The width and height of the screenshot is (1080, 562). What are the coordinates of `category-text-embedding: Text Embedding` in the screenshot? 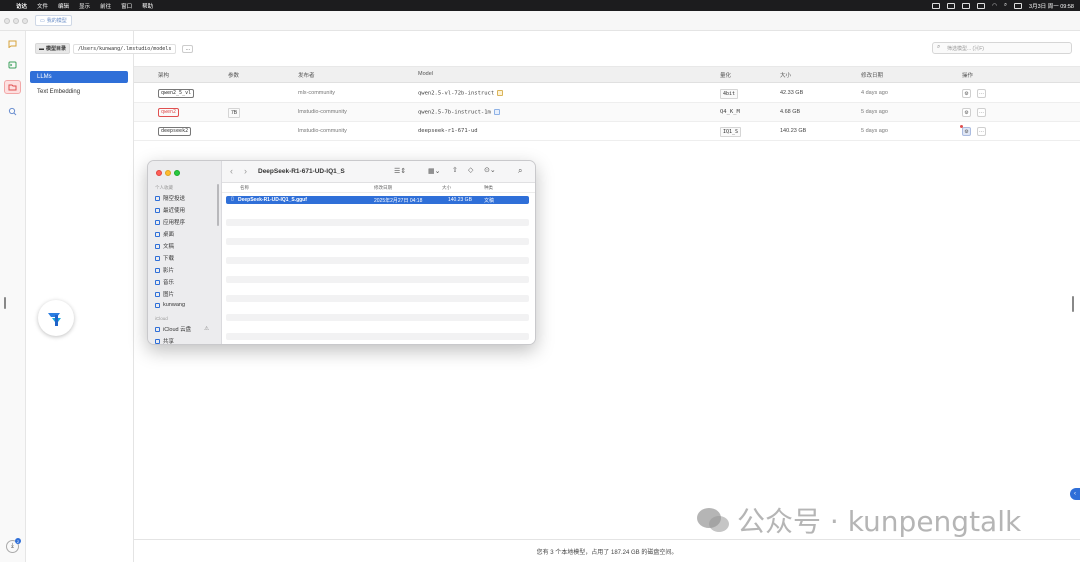 It's located at (79, 92).